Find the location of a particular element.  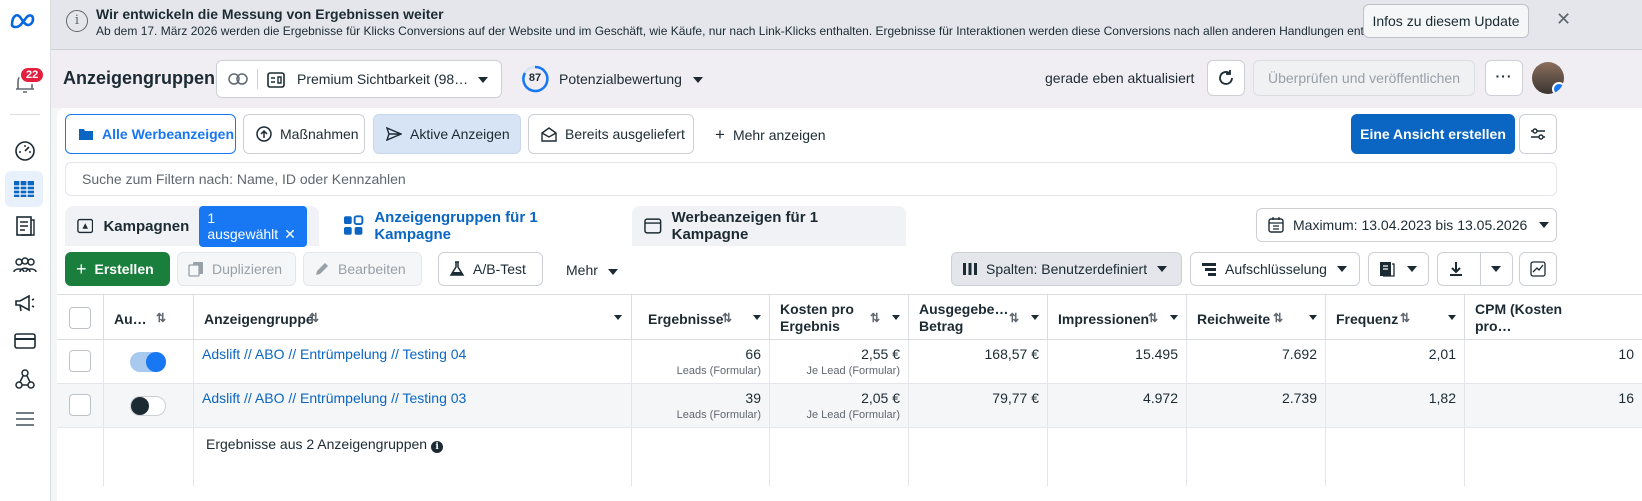

frequency-cell: 2,01 is located at coordinates (1395, 361).